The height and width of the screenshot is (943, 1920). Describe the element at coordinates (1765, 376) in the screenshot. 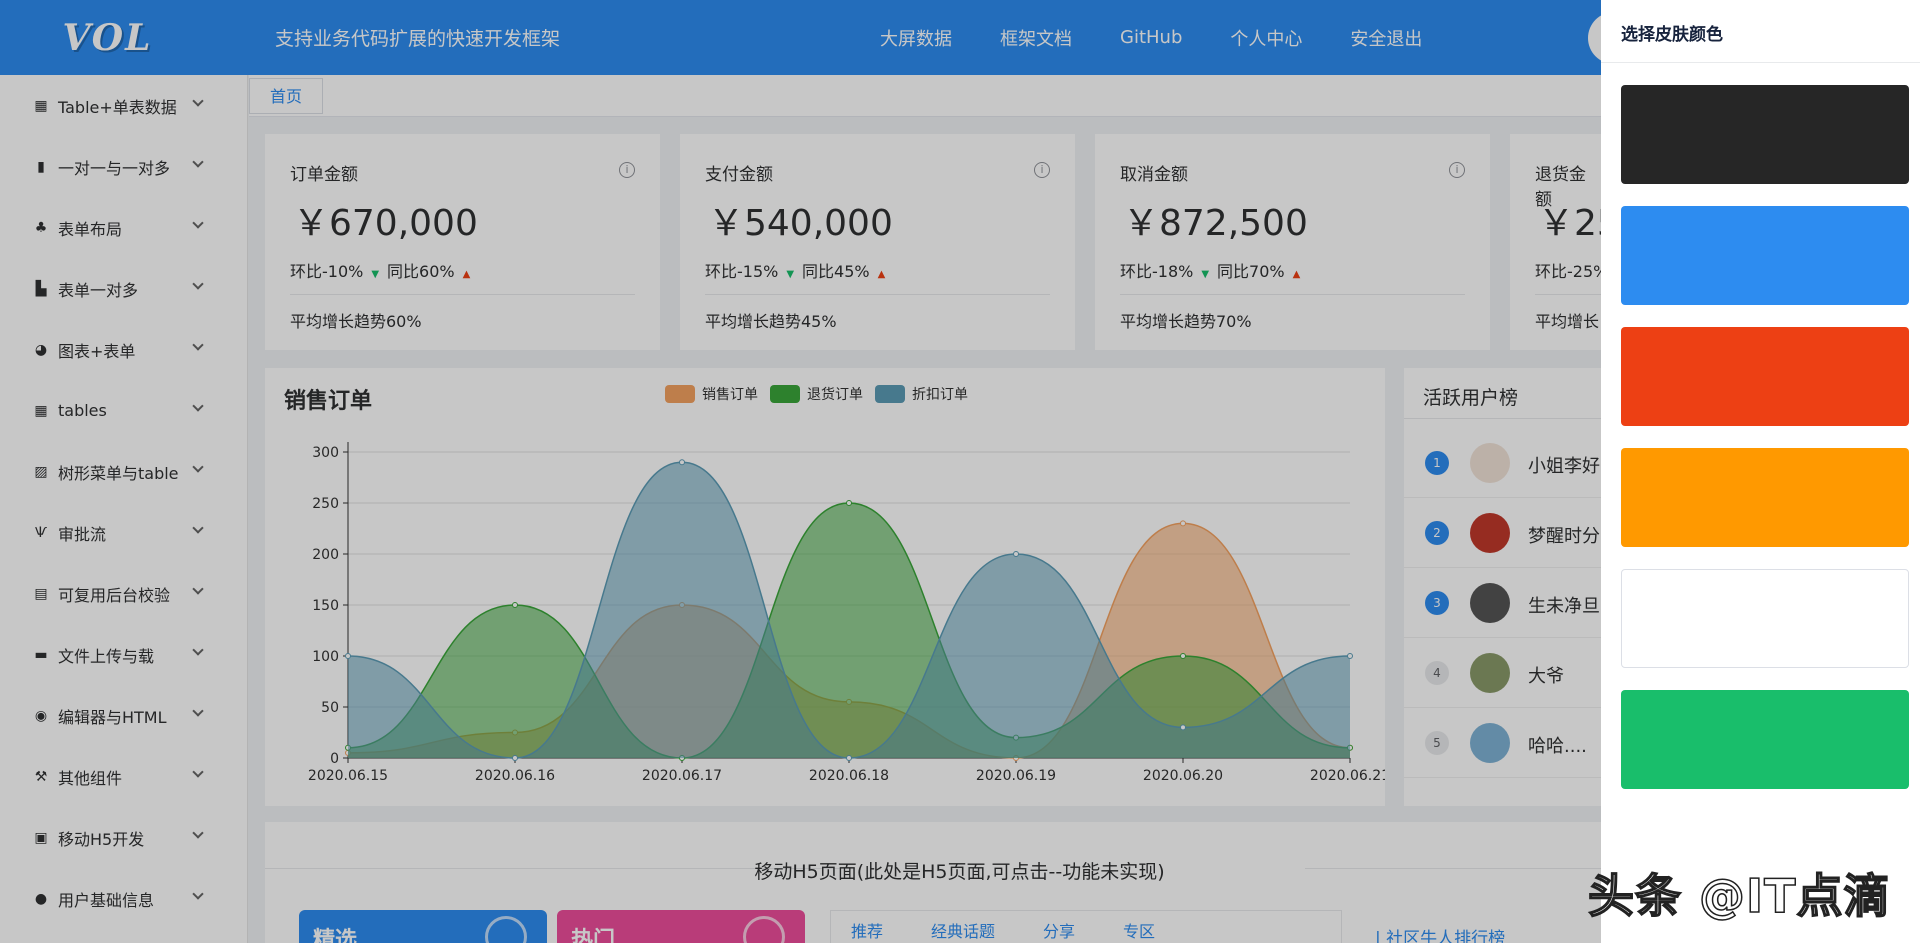

I see `skin-swatch-red` at that location.